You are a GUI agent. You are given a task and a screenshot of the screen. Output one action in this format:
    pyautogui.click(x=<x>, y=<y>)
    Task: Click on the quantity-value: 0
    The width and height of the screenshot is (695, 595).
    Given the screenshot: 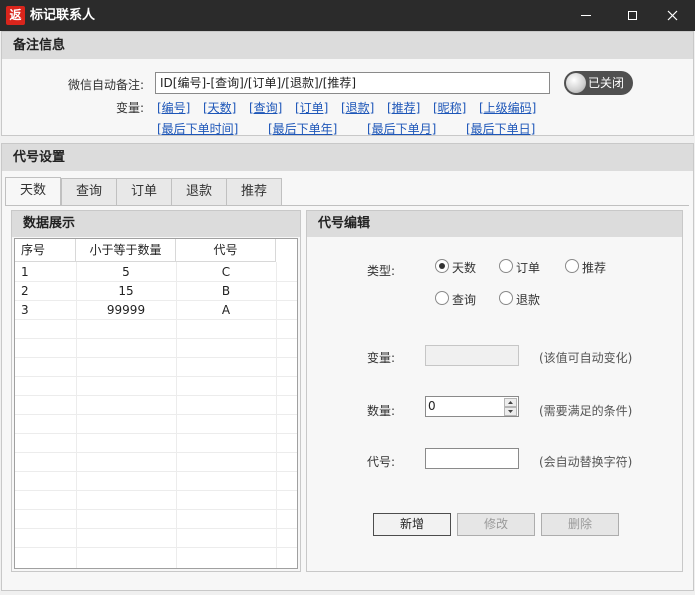 What is the action you would take?
    pyautogui.click(x=432, y=406)
    